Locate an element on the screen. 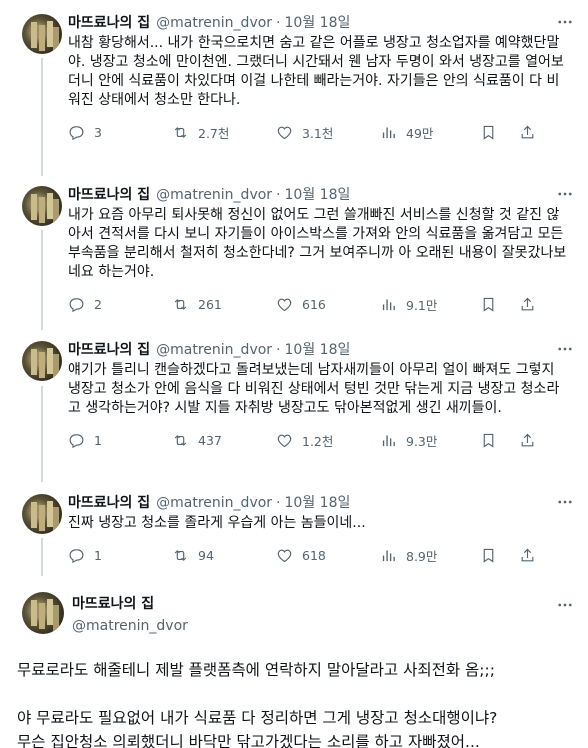 The height and width of the screenshot is (748, 588). like-button: 616 is located at coordinates (328, 304).